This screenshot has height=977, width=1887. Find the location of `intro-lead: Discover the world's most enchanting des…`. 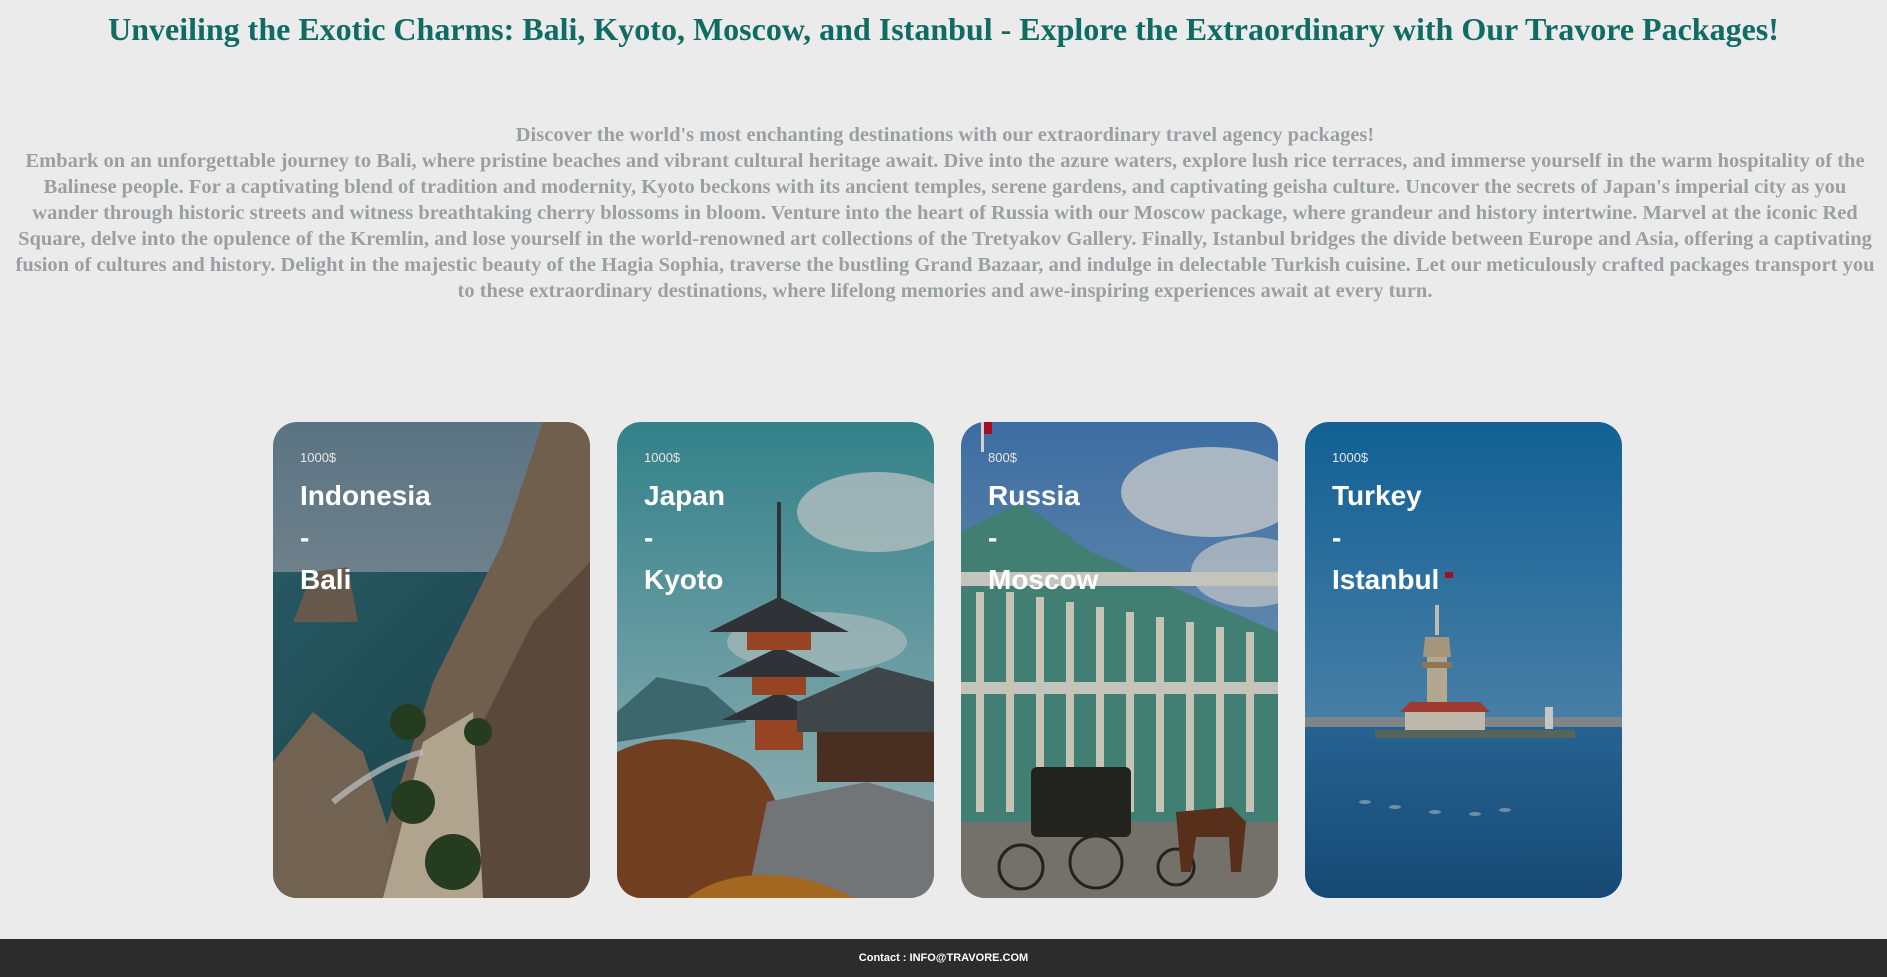

intro-lead: Discover the world's most enchanting des… is located at coordinates (945, 135).